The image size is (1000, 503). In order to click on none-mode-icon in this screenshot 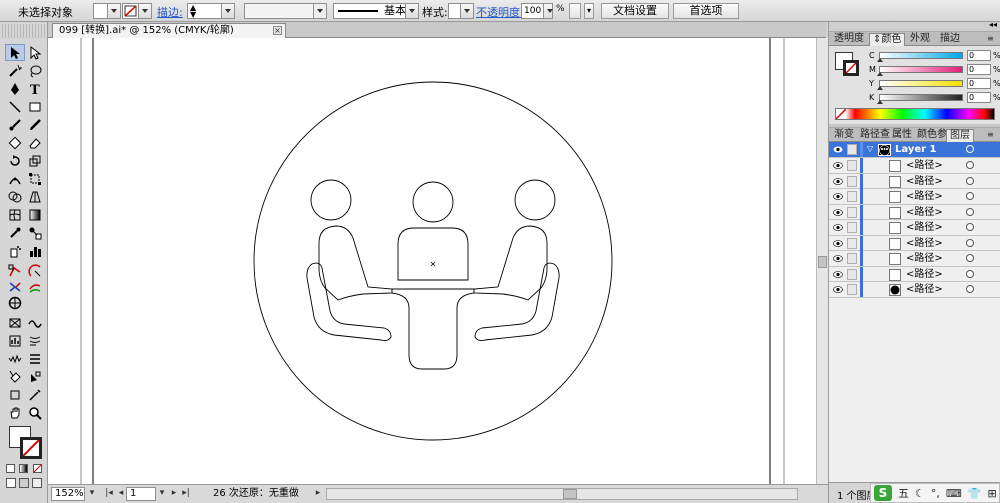, I will do `click(37, 468)`.